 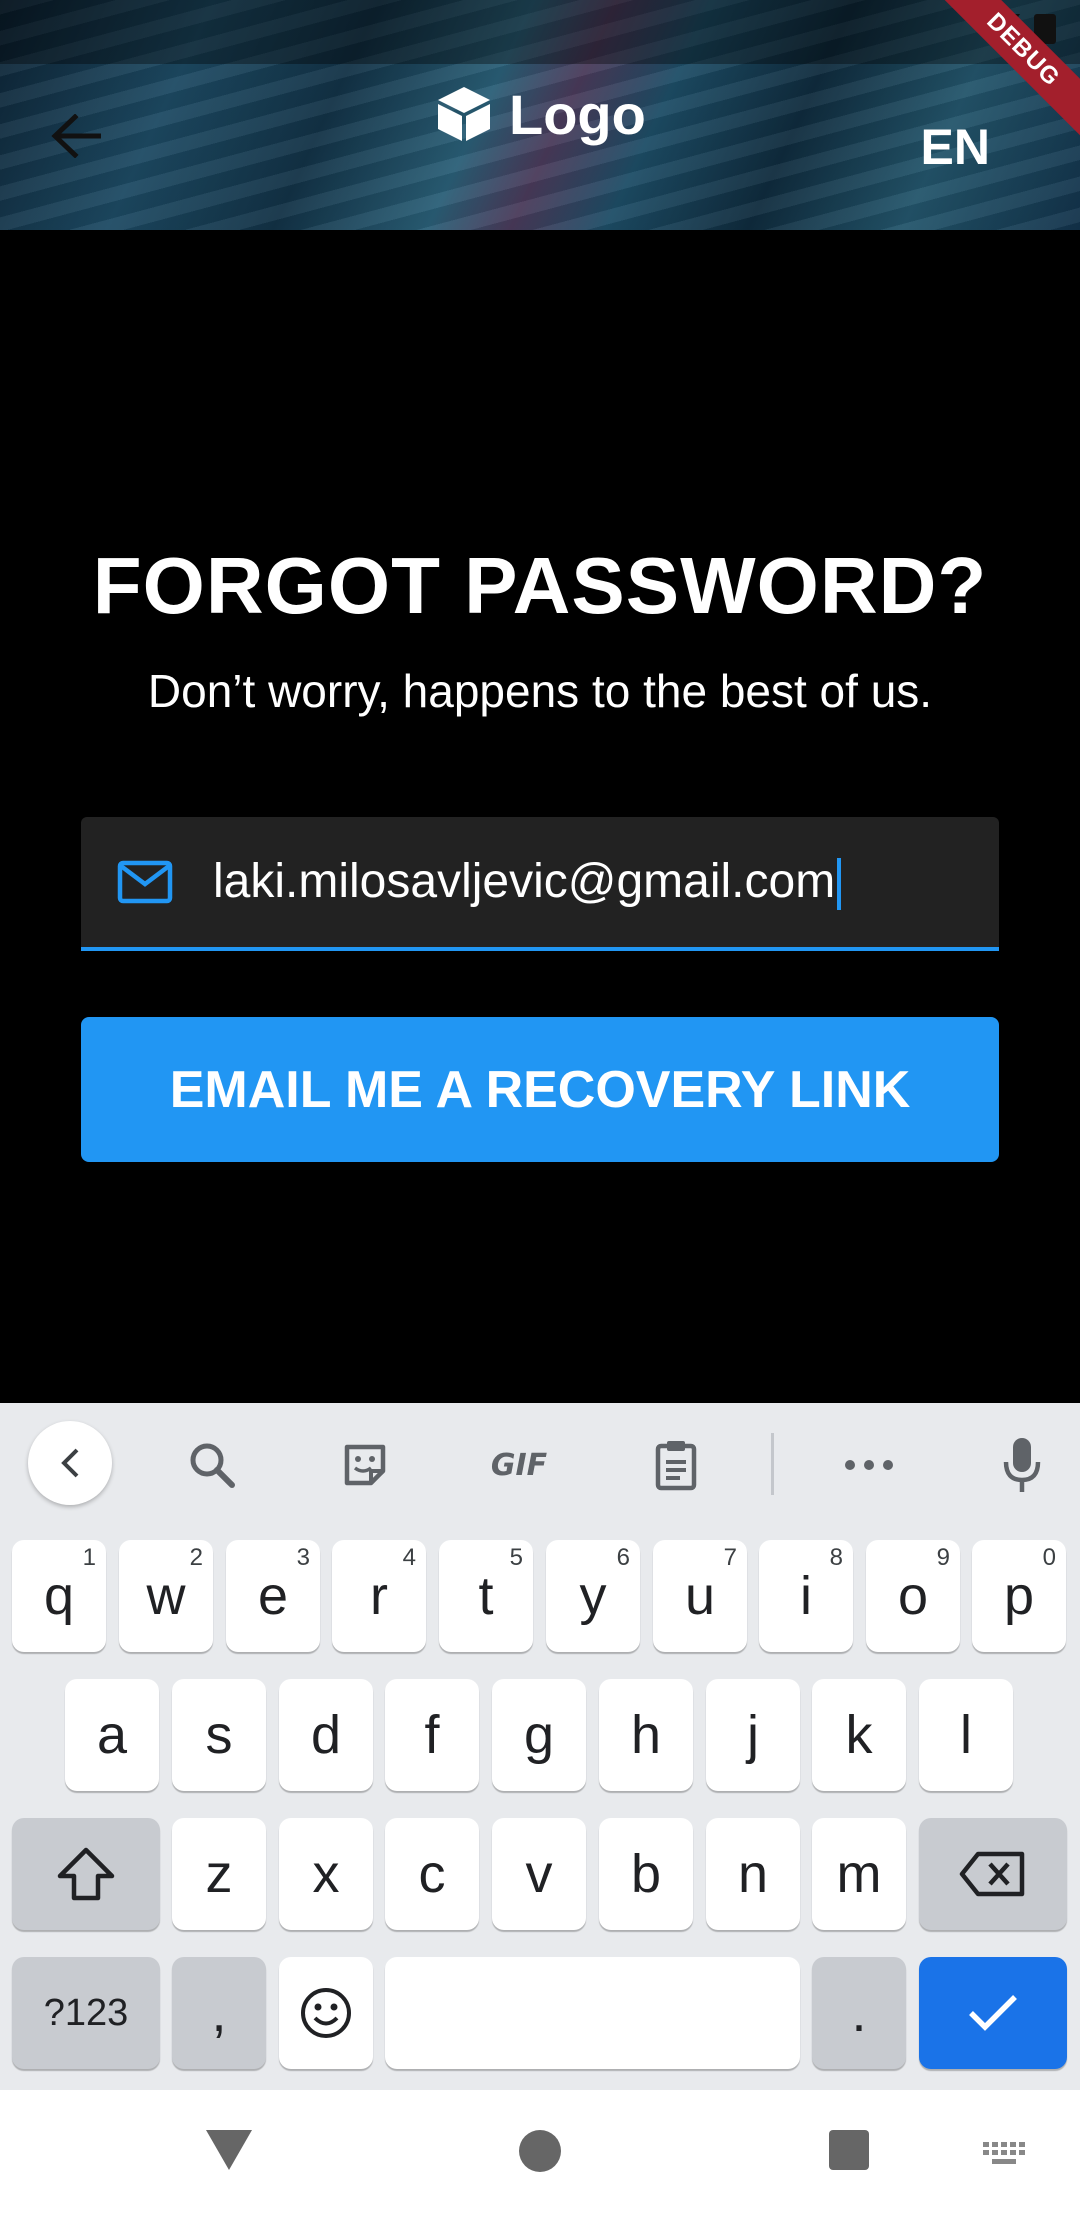 What do you see at coordinates (1005, 2155) in the screenshot?
I see `keyboard-switcher-icon` at bounding box center [1005, 2155].